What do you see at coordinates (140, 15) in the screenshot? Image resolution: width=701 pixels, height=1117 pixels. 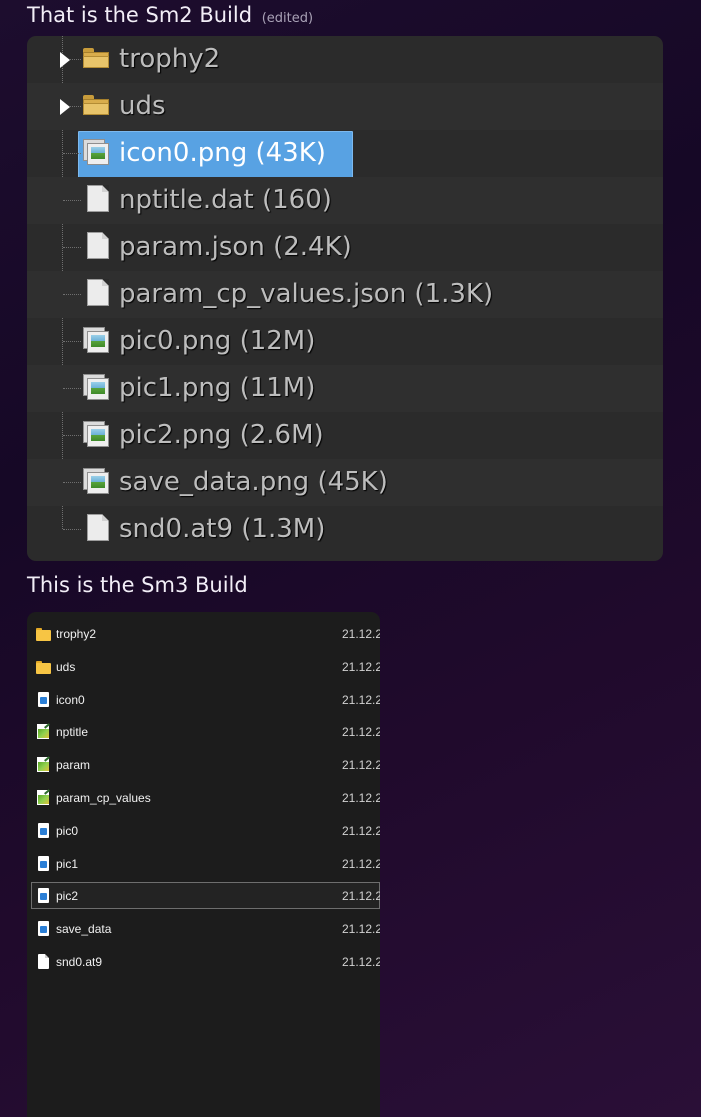 I see `message-text: That is the Sm2 Build` at bounding box center [140, 15].